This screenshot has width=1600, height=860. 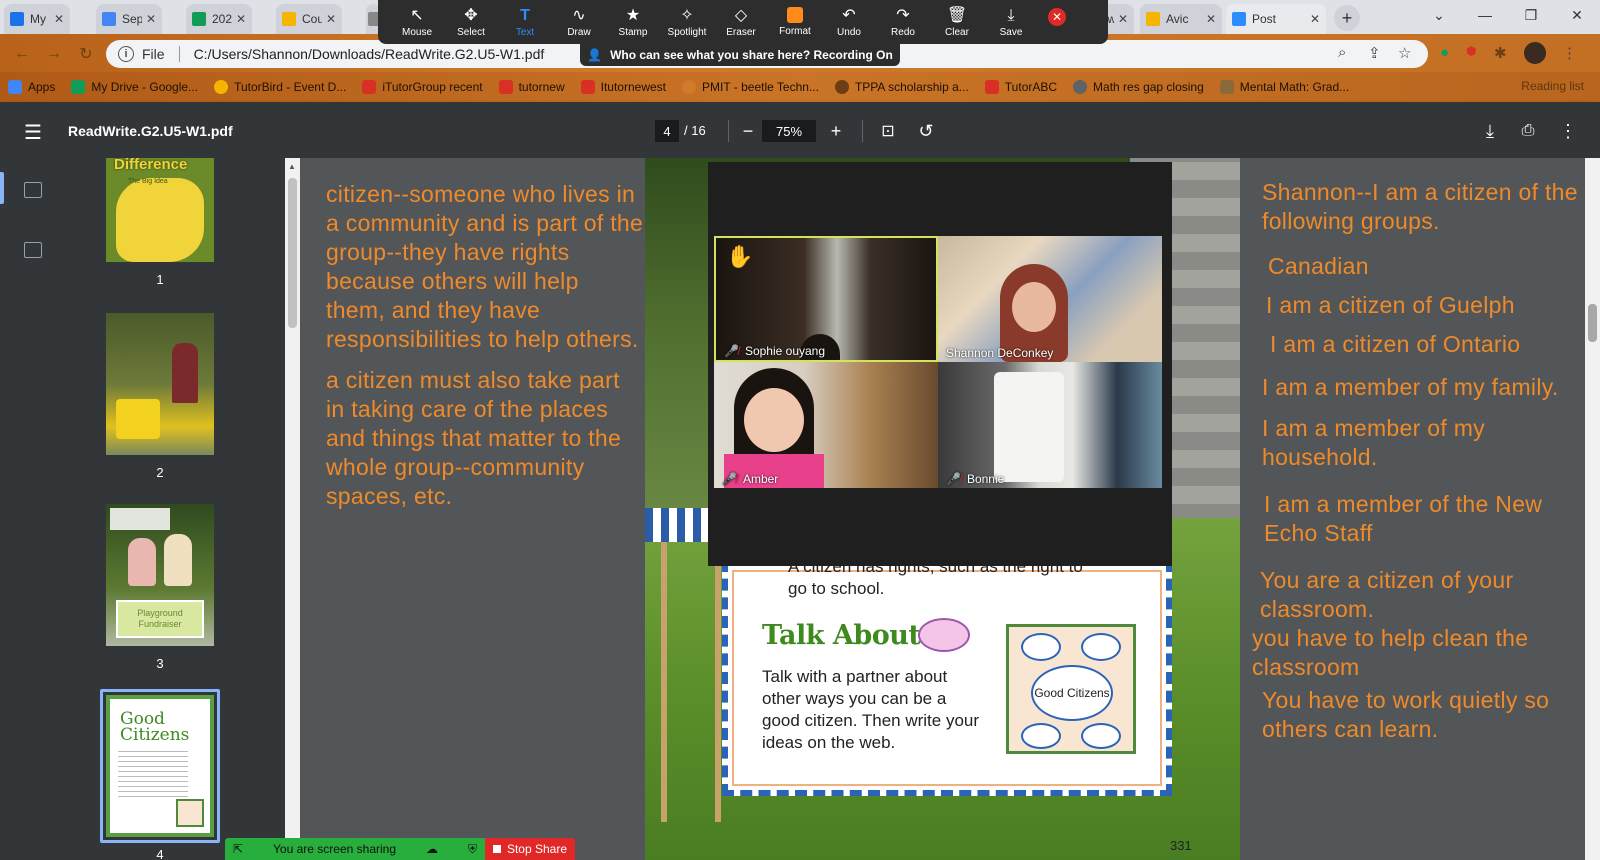 I want to click on browser-tab: My D ✕, so click(x=37, y=19).